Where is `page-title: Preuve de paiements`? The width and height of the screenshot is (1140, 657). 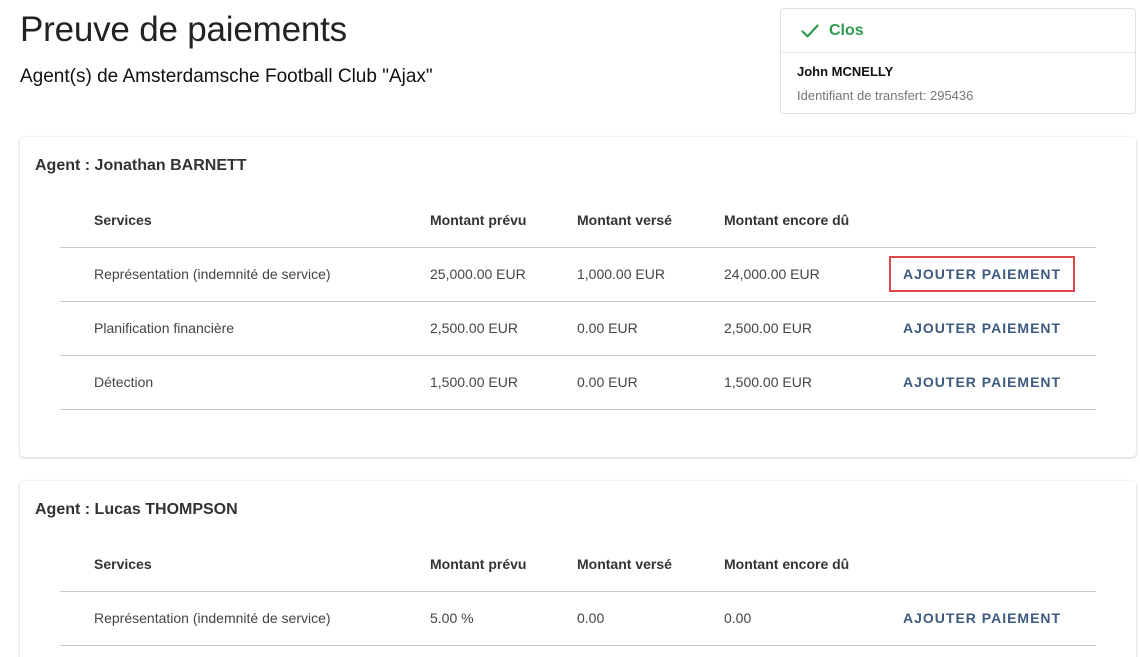 page-title: Preuve de paiements is located at coordinates (183, 29).